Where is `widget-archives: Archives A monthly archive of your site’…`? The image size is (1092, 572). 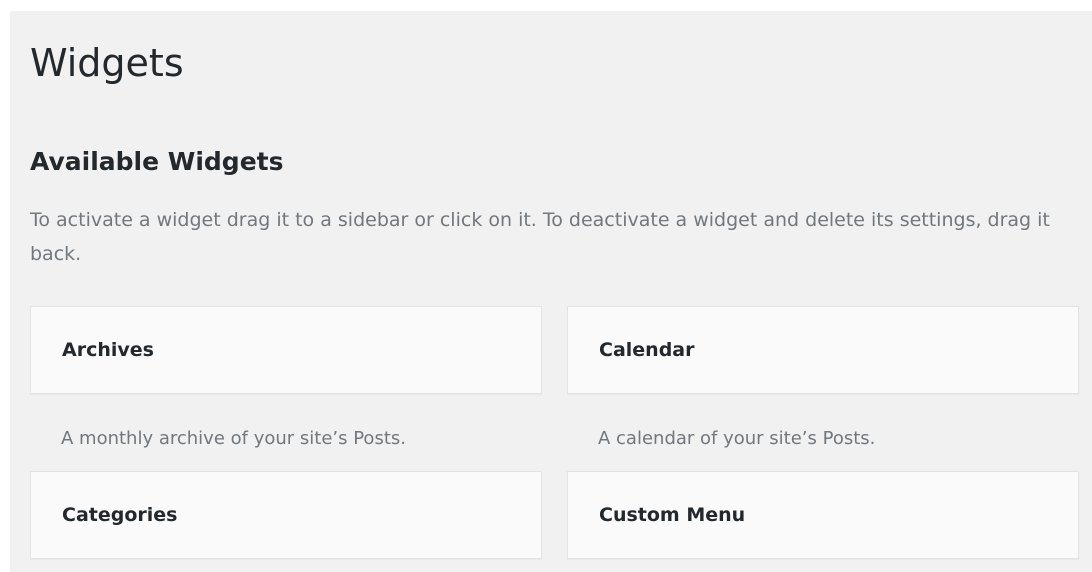
widget-archives: Archives A monthly archive of your site’… is located at coordinates (286, 378).